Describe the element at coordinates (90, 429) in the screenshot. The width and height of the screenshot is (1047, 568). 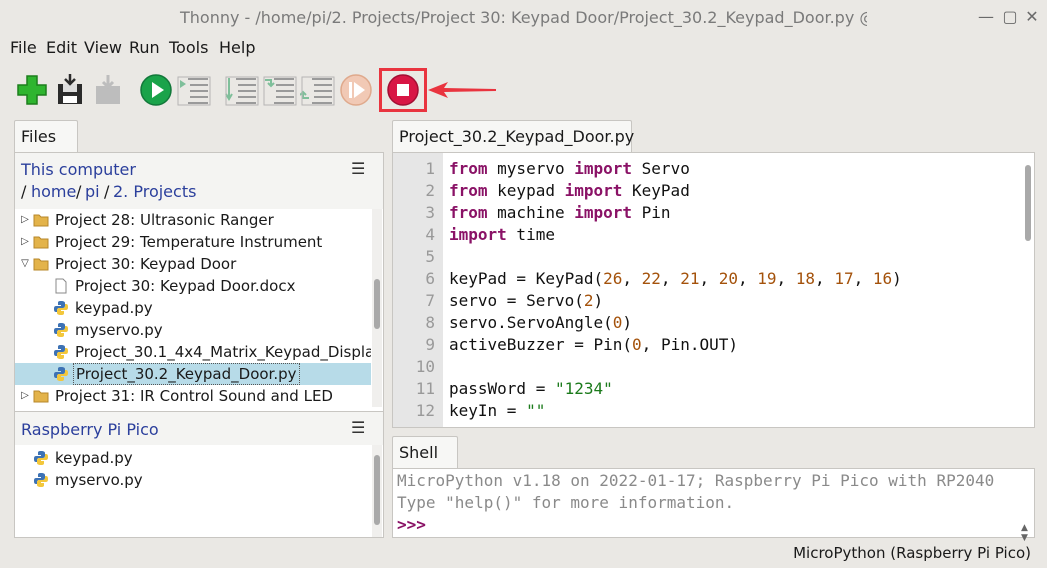
I see `pico-title: Raspberry Pi Pico` at that location.